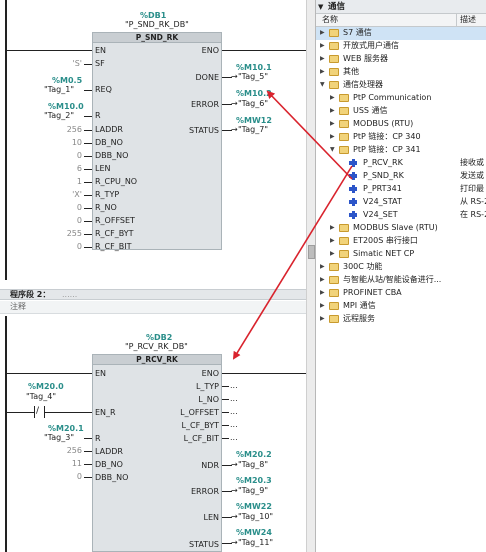 This screenshot has width=486, height=552. What do you see at coordinates (292, 262) in the screenshot?
I see `arrow-rcv-to-block` at bounding box center [292, 262].